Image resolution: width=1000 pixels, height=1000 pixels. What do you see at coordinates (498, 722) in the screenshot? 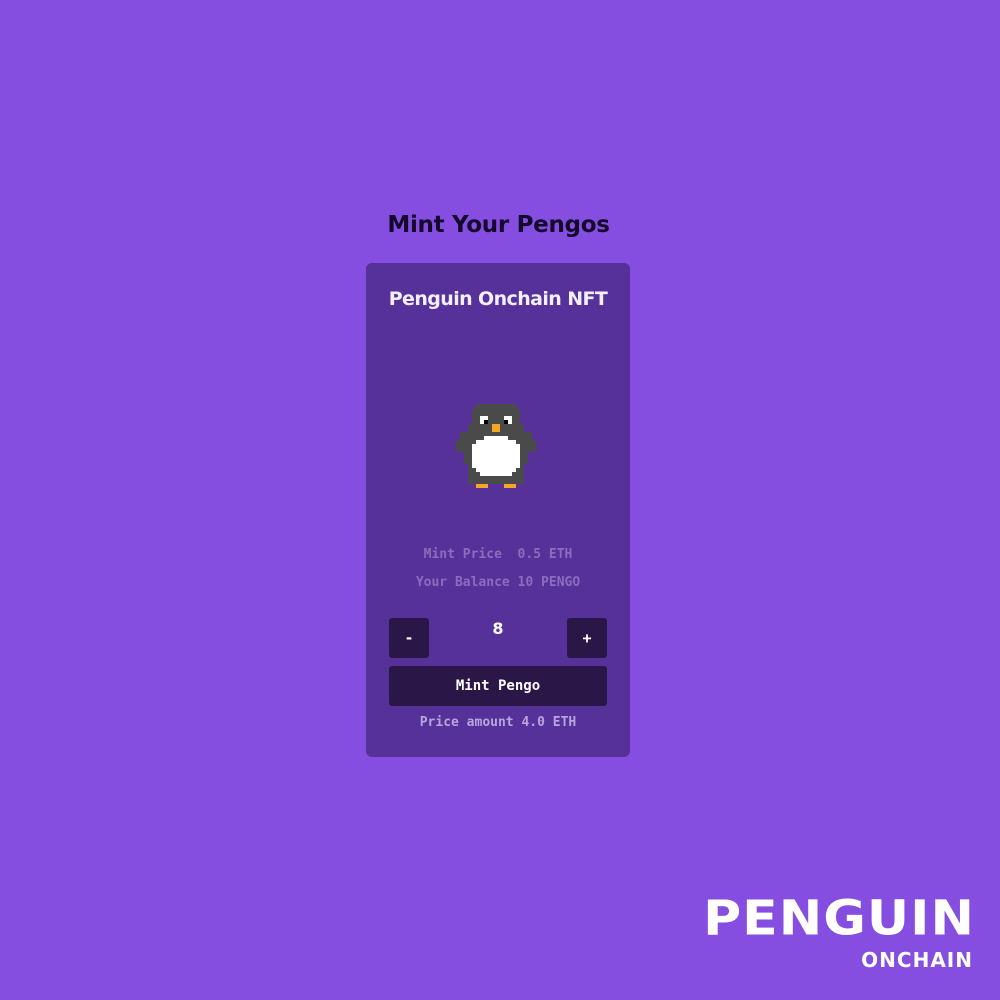
I see `price-amount-text: Price amount 4.0 ETH` at bounding box center [498, 722].